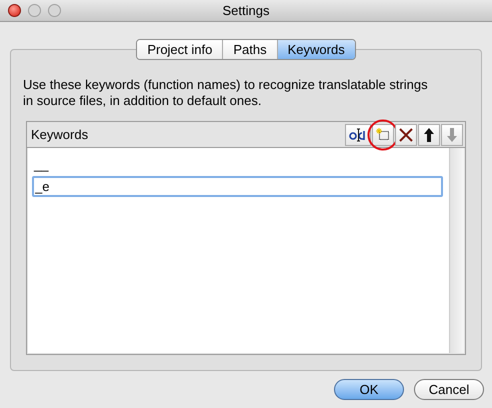  What do you see at coordinates (40, 165) in the screenshot?
I see `keyword-item: __` at bounding box center [40, 165].